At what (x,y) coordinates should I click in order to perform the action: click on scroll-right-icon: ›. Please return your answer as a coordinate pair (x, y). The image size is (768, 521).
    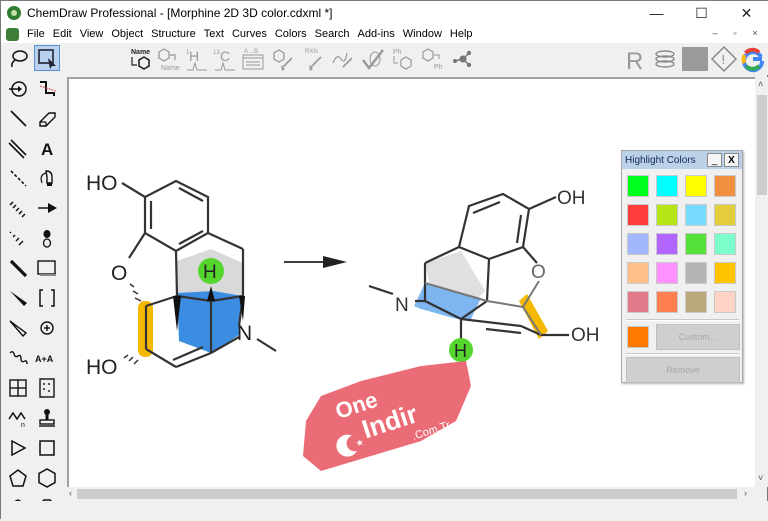
    Looking at the image, I should click on (745, 493).